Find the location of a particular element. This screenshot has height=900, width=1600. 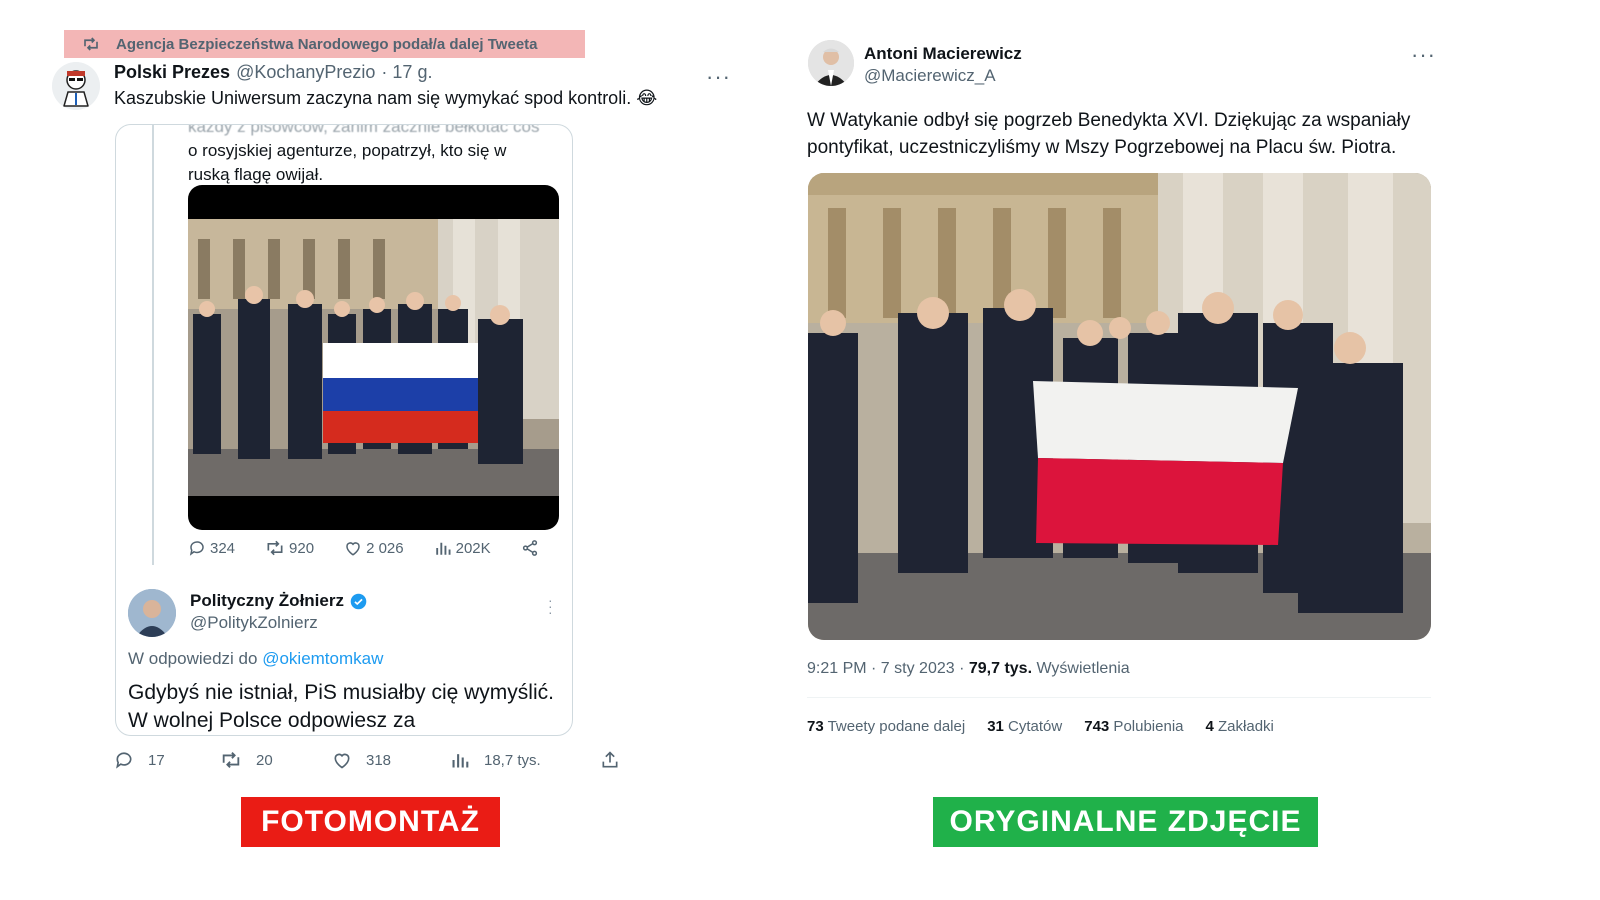

quoted-photo is located at coordinates (373, 357).